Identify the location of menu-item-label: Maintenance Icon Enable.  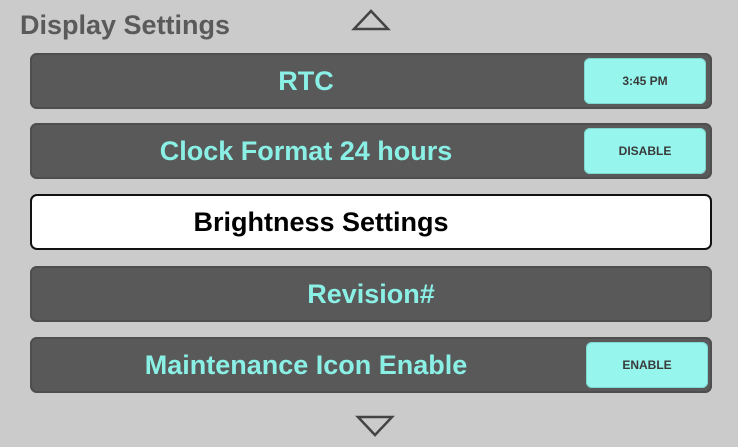
(306, 364).